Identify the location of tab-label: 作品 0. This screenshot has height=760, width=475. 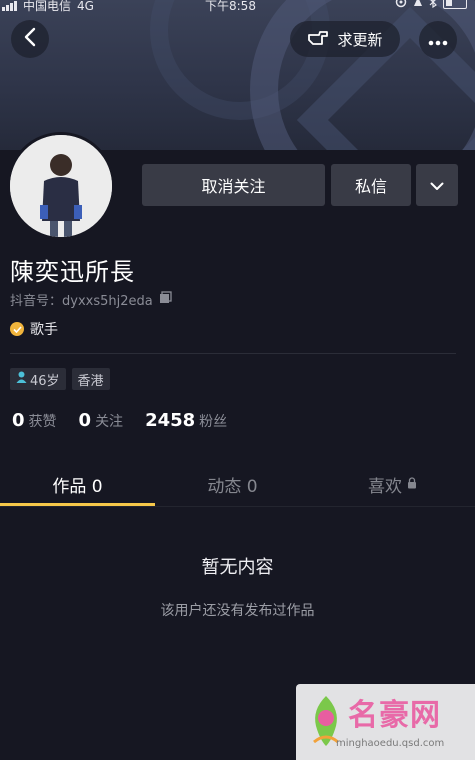
(77, 486).